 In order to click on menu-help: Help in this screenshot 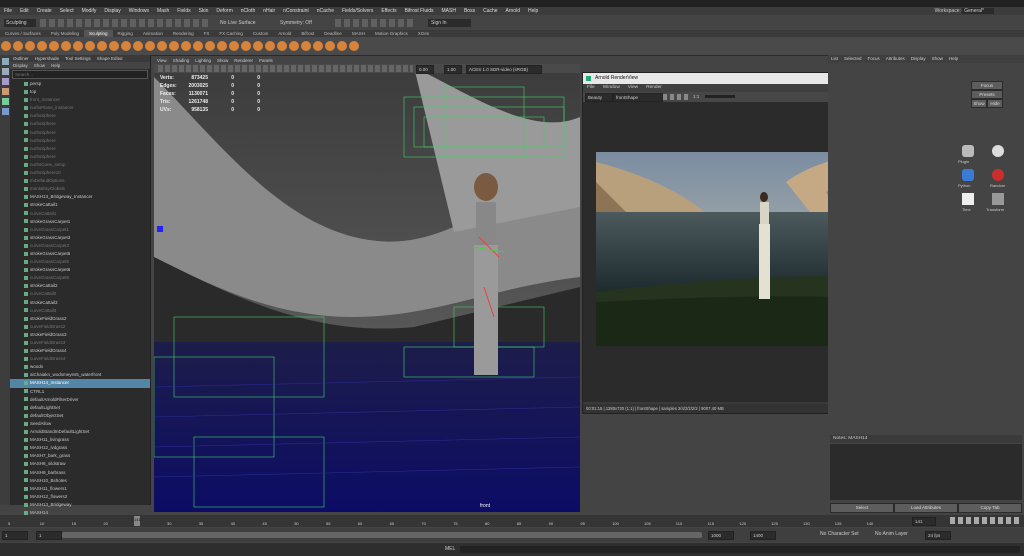, I will do `click(533, 11)`.